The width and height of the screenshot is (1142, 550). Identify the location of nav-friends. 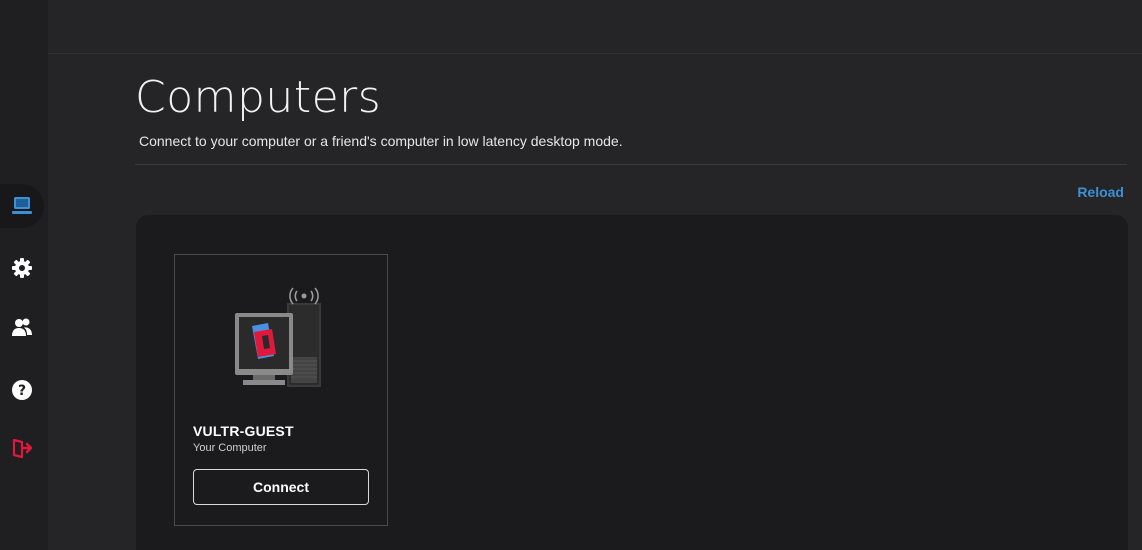
(22, 328).